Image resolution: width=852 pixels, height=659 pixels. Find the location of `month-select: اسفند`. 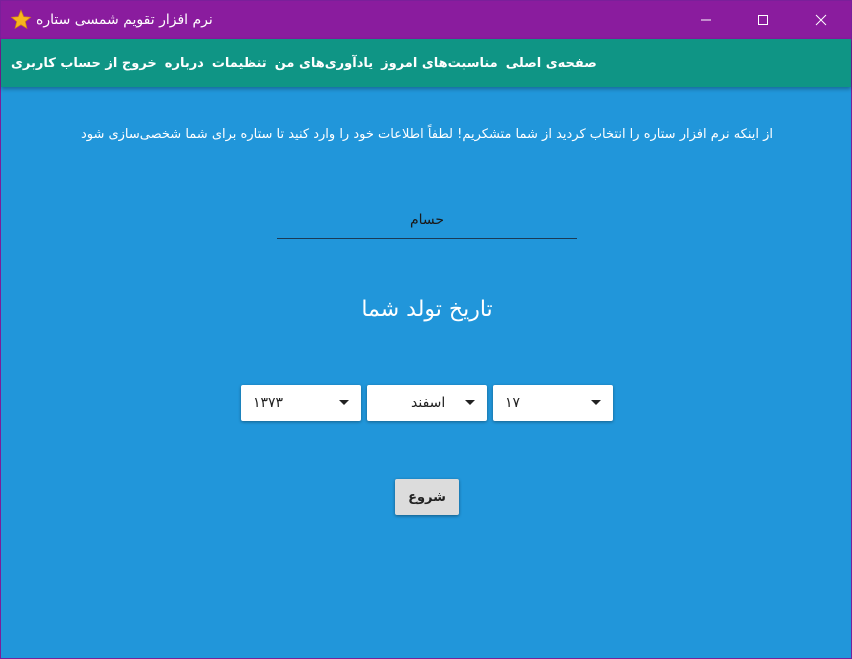

month-select: اسفند is located at coordinates (427, 403).